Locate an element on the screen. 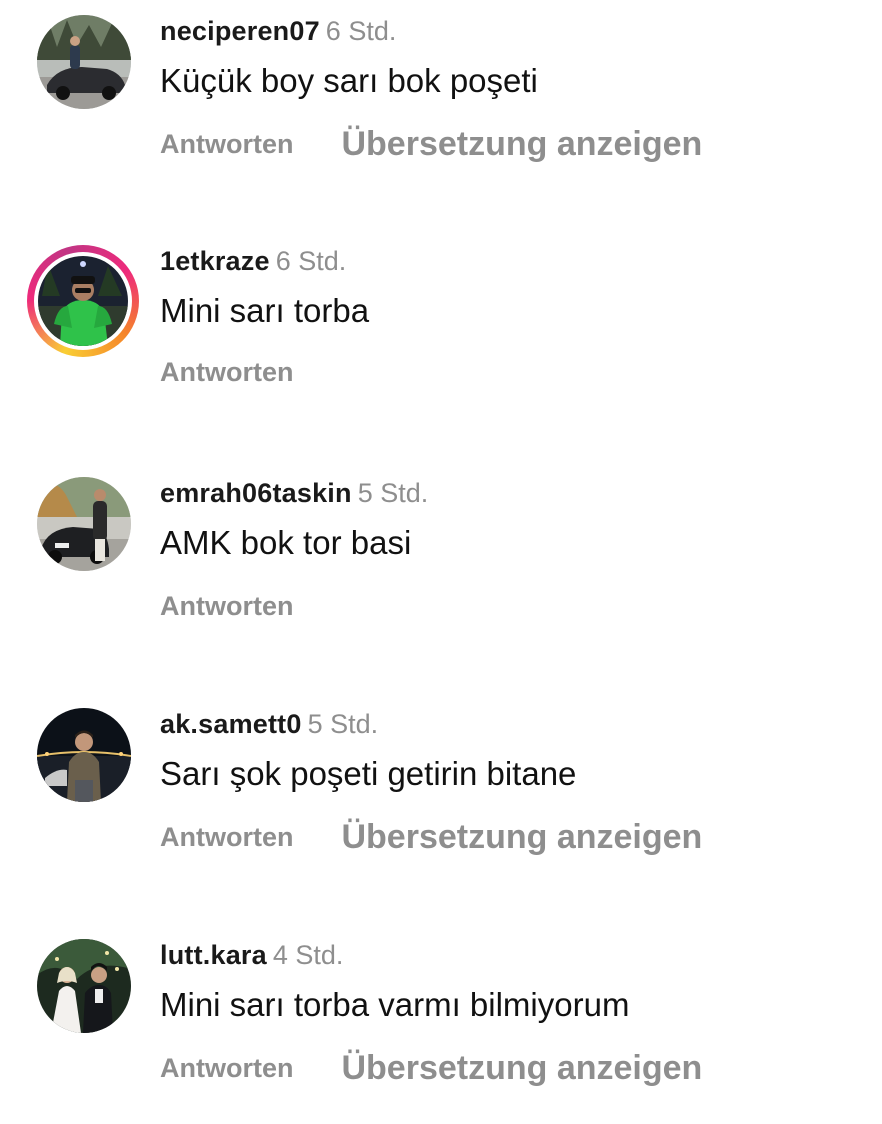 This screenshot has height=1124, width=882. username: ak.samett0 is located at coordinates (231, 724).